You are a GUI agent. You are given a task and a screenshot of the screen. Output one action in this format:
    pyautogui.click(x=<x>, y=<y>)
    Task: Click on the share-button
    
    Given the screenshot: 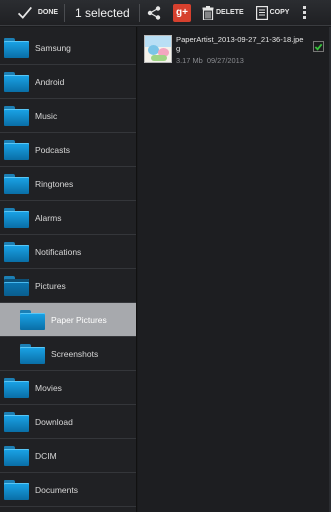 What is the action you would take?
    pyautogui.click(x=154, y=12)
    